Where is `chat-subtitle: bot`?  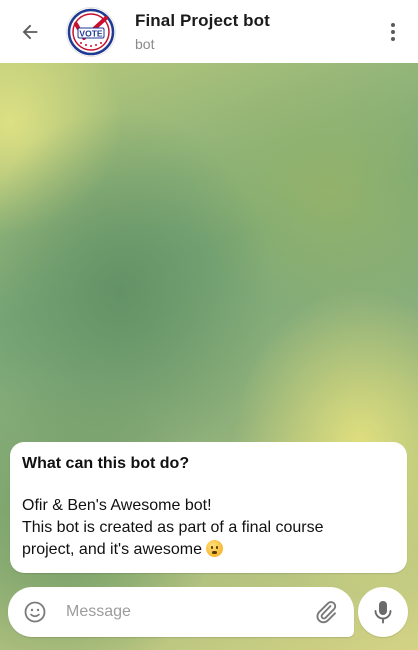 chat-subtitle: bot is located at coordinates (145, 44).